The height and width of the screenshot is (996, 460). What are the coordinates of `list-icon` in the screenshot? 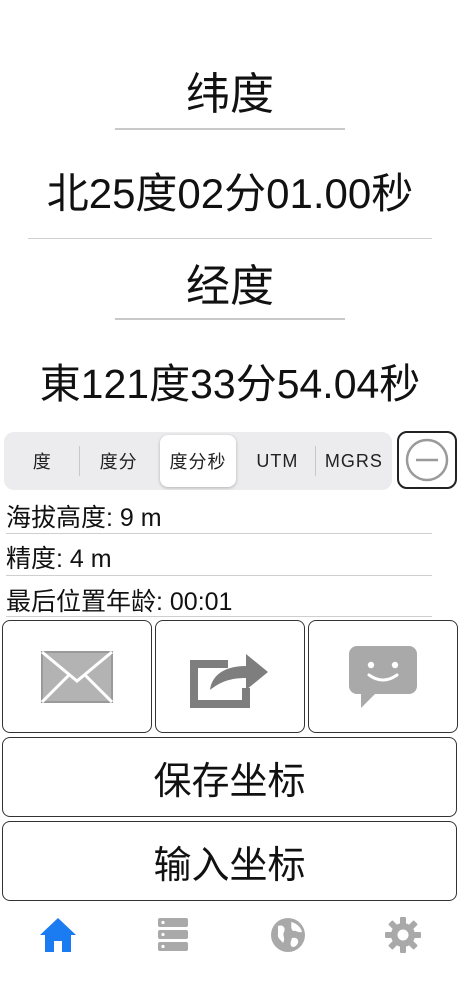 It's located at (173, 934).